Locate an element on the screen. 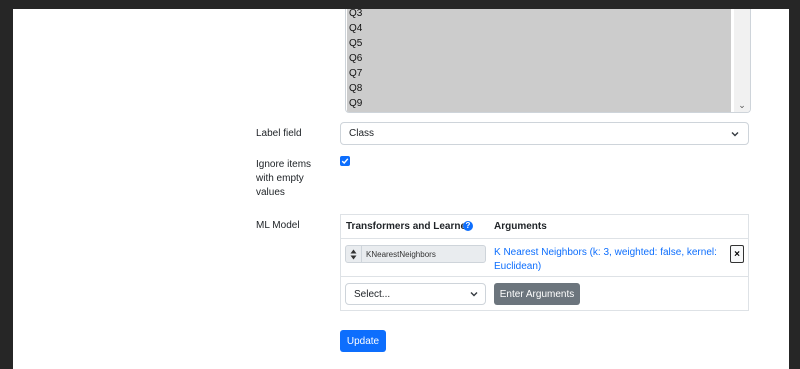 The width and height of the screenshot is (800, 369). ml-model-label: ML Model is located at coordinates (278, 225).